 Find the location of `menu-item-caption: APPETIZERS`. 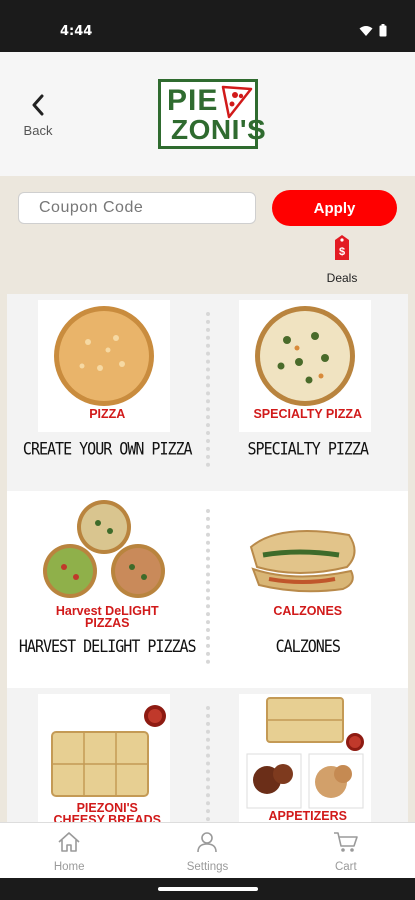

menu-item-caption: APPETIZERS is located at coordinates (308, 815).